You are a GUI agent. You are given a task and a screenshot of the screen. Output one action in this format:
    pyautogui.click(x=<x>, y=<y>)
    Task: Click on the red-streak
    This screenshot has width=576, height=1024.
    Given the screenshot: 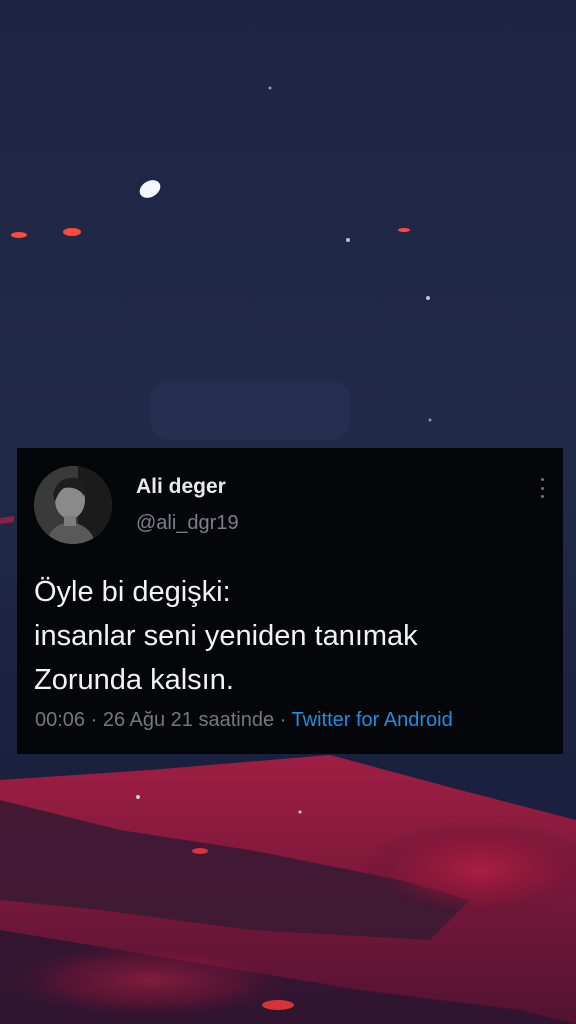 What is the action you would take?
    pyautogui.click(x=7, y=520)
    